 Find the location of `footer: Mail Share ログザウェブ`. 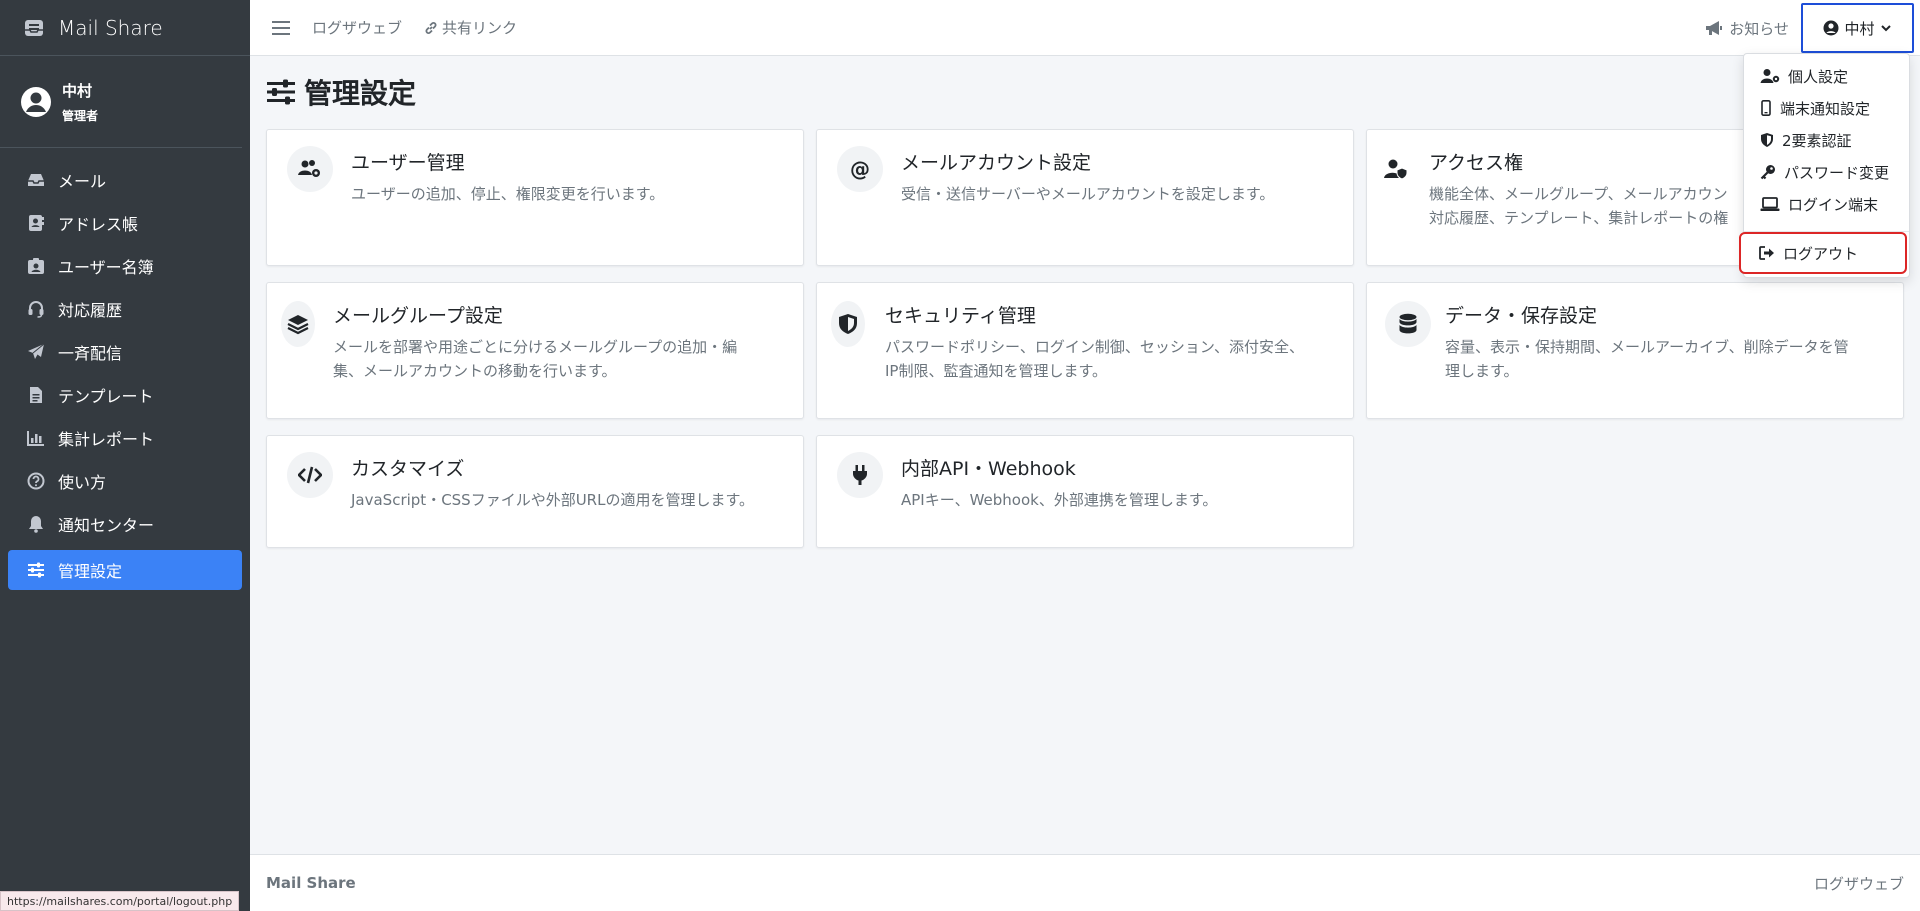

footer: Mail Share ログザウェブ is located at coordinates (1085, 882).